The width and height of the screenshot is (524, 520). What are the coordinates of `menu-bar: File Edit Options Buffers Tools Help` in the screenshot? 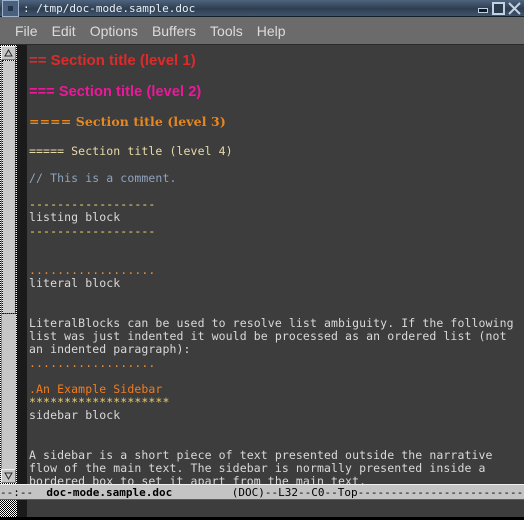 It's located at (262, 31).